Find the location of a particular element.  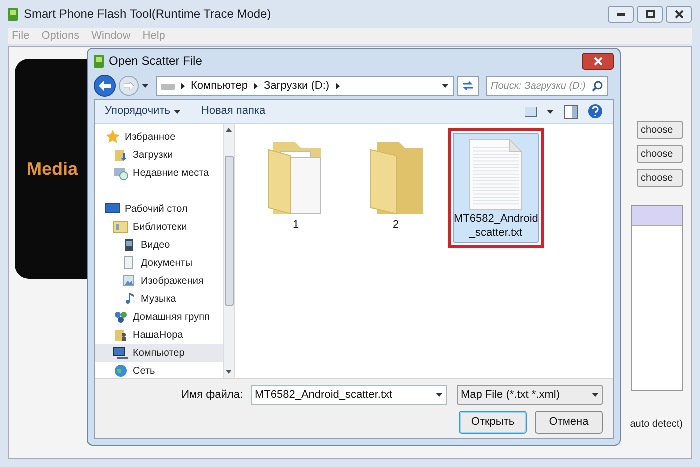

star-icon is located at coordinates (113, 137).